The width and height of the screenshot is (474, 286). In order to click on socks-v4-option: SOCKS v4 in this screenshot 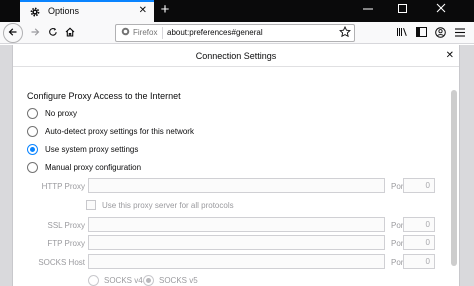, I will do `click(115, 280)`.